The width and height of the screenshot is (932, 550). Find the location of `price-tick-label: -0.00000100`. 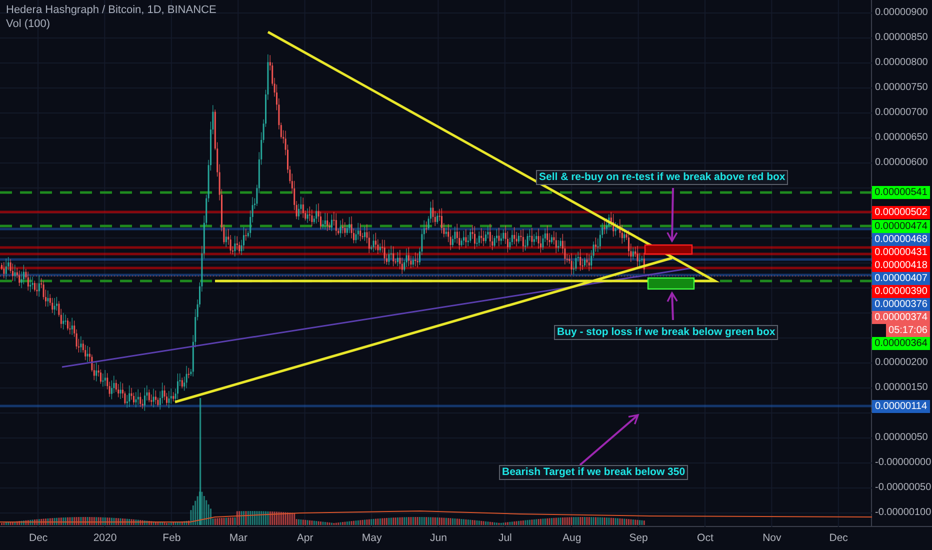

price-tick-label: -0.00000100 is located at coordinates (903, 513).